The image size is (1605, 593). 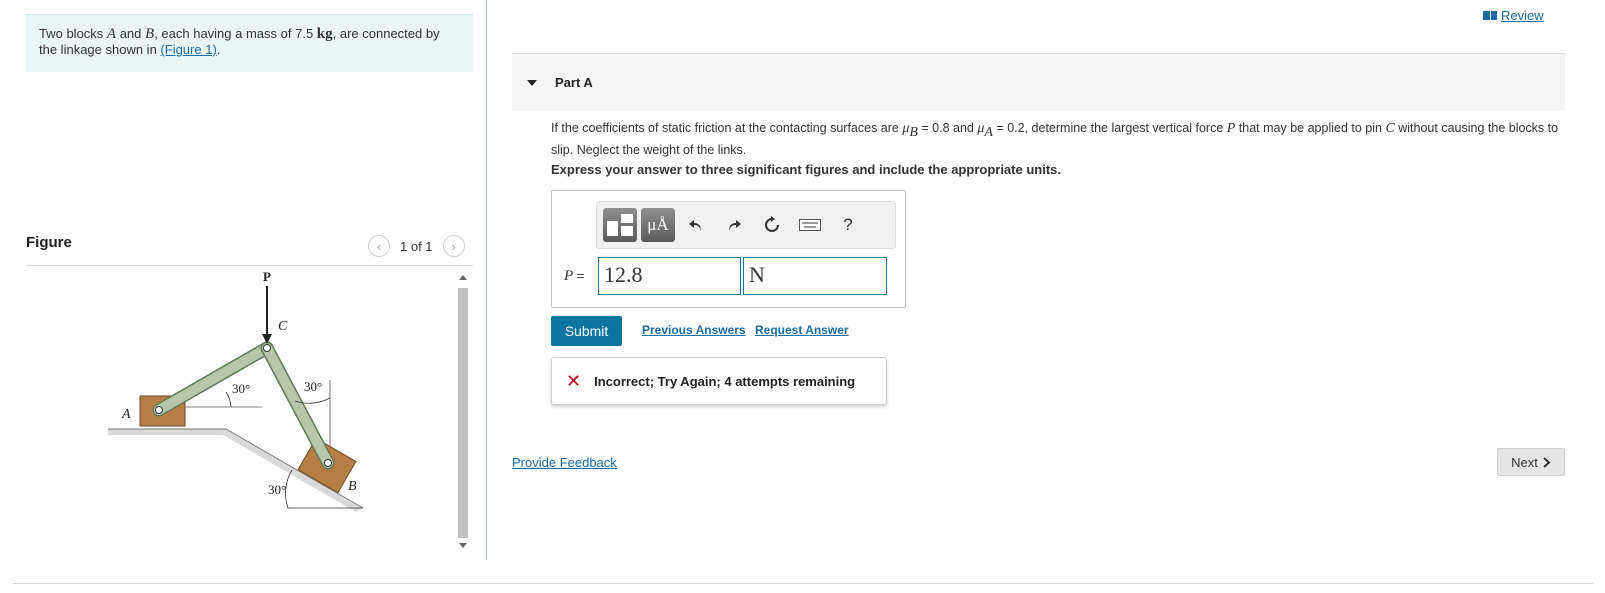 I want to click on redo-button, so click(x=734, y=225).